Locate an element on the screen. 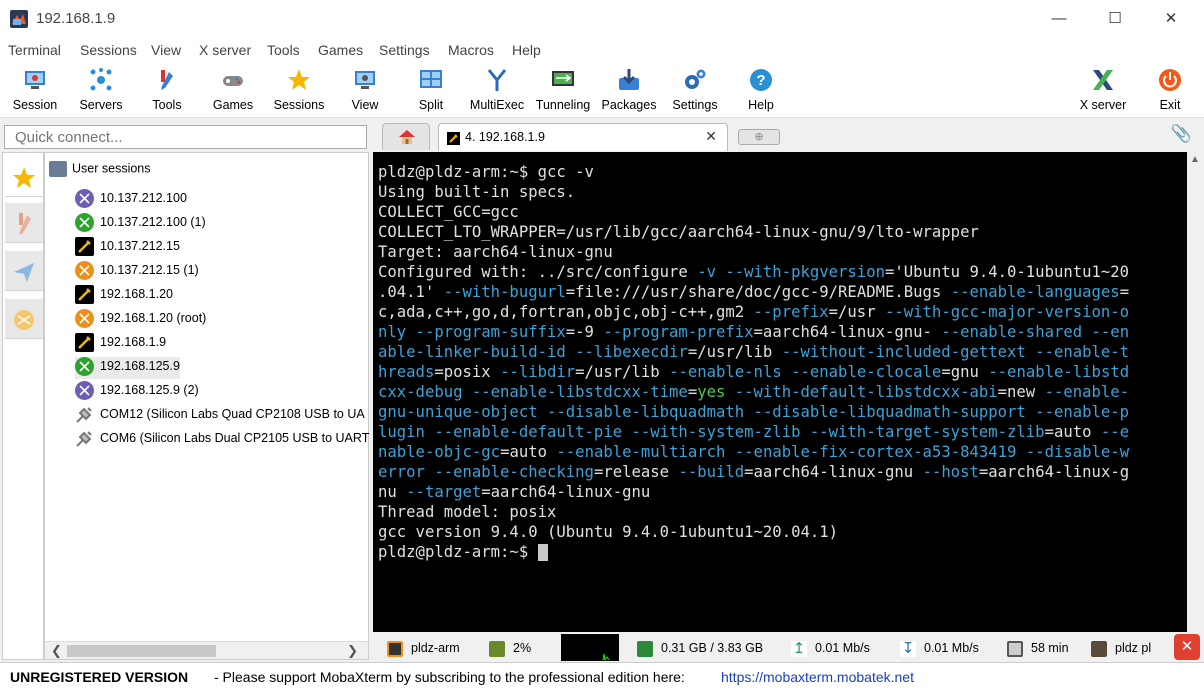 Image resolution: width=1204 pixels, height=688 pixels. menu-sessions: Sessions is located at coordinates (108, 50).